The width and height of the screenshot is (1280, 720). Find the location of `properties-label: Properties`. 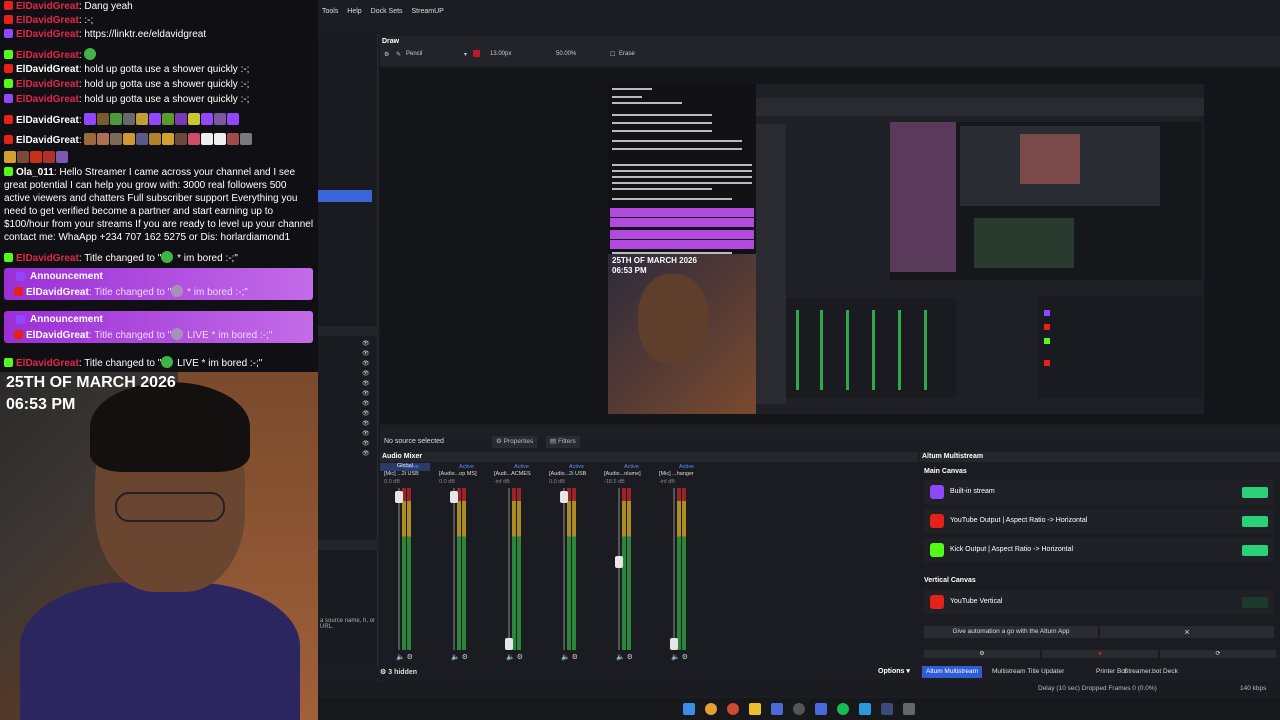

properties-label: Properties is located at coordinates (518, 441).